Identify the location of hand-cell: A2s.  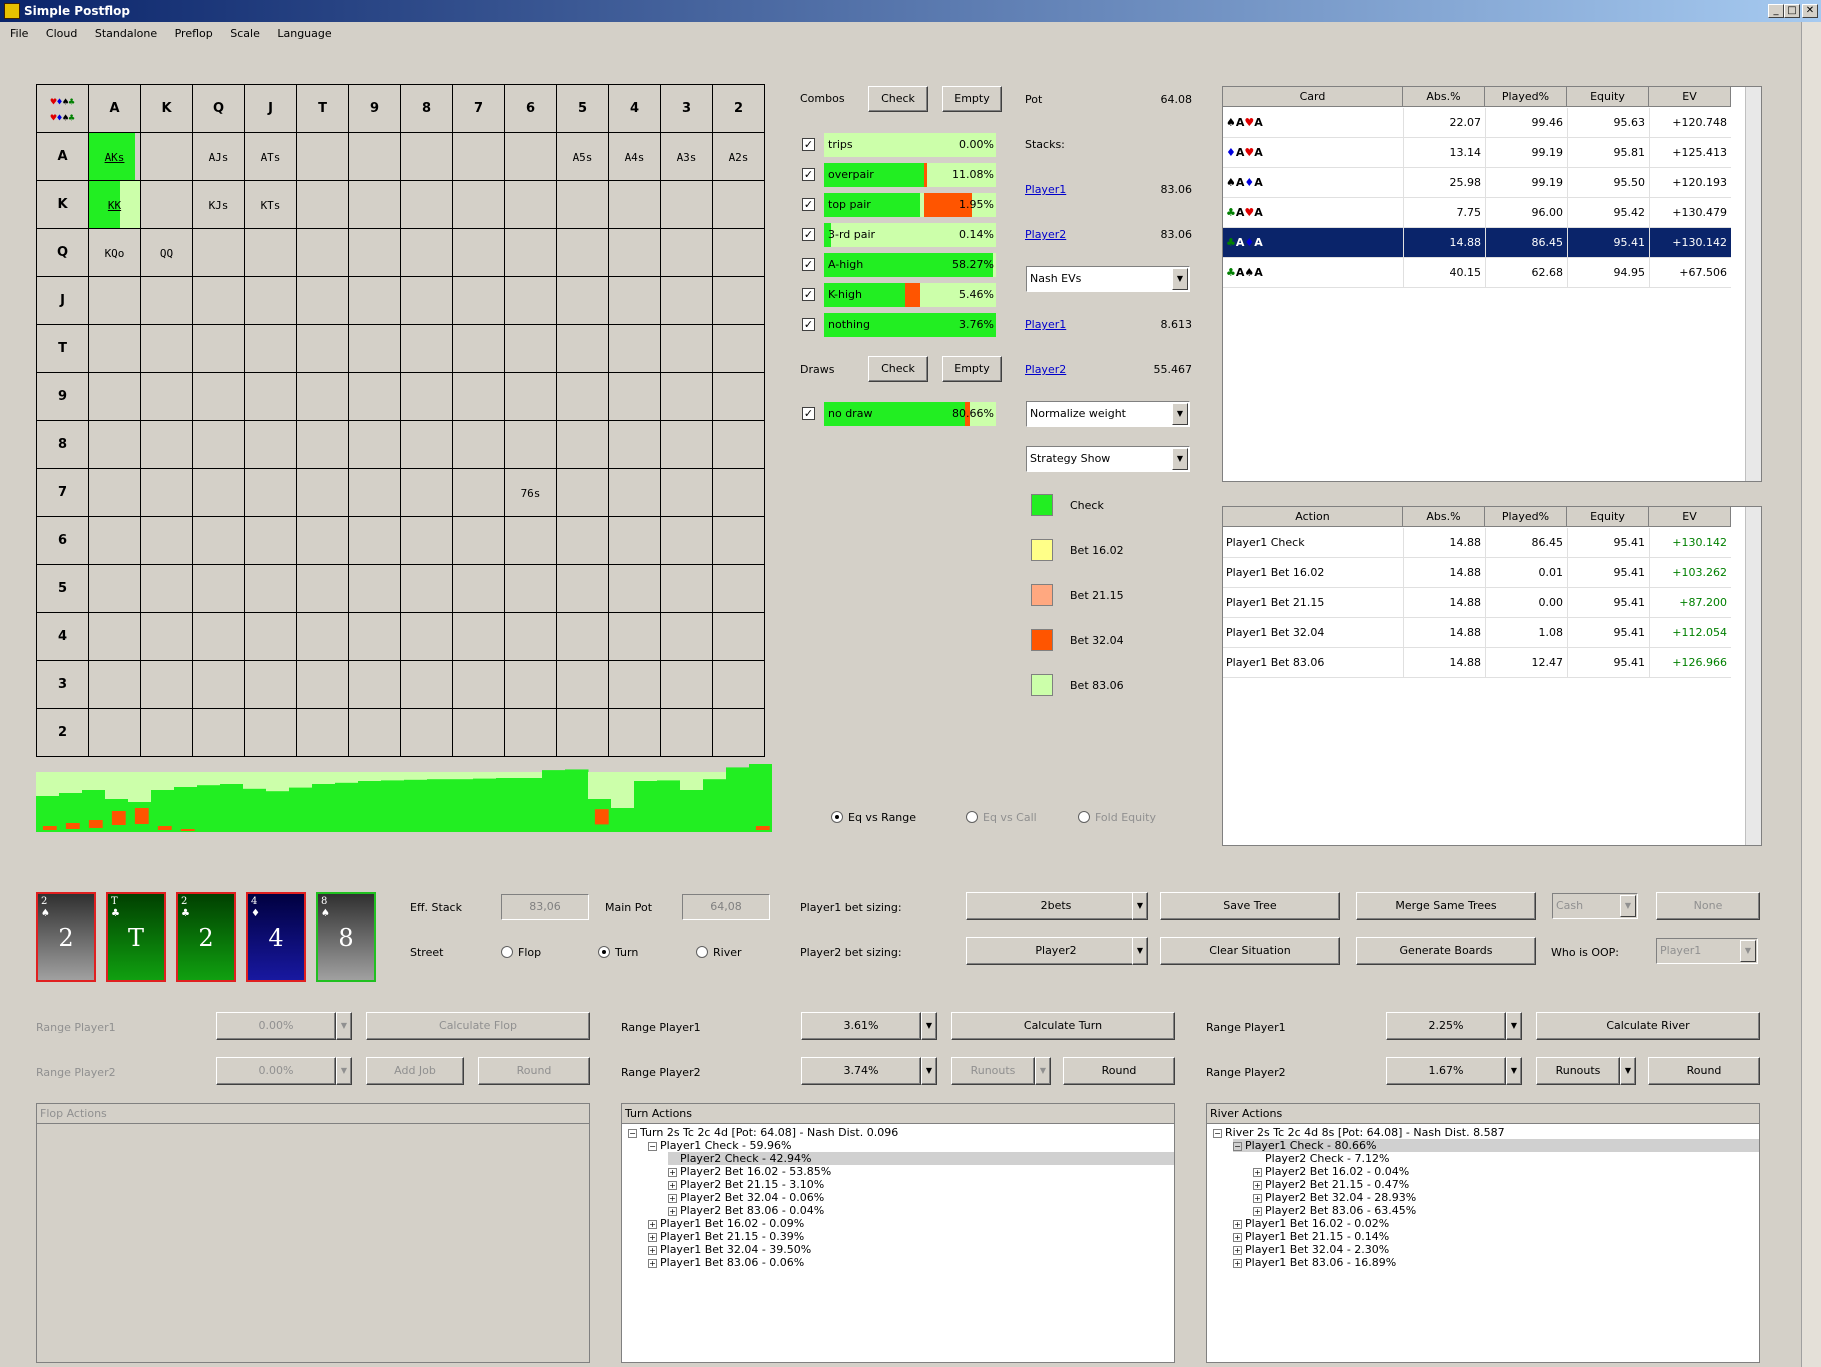
(738, 156).